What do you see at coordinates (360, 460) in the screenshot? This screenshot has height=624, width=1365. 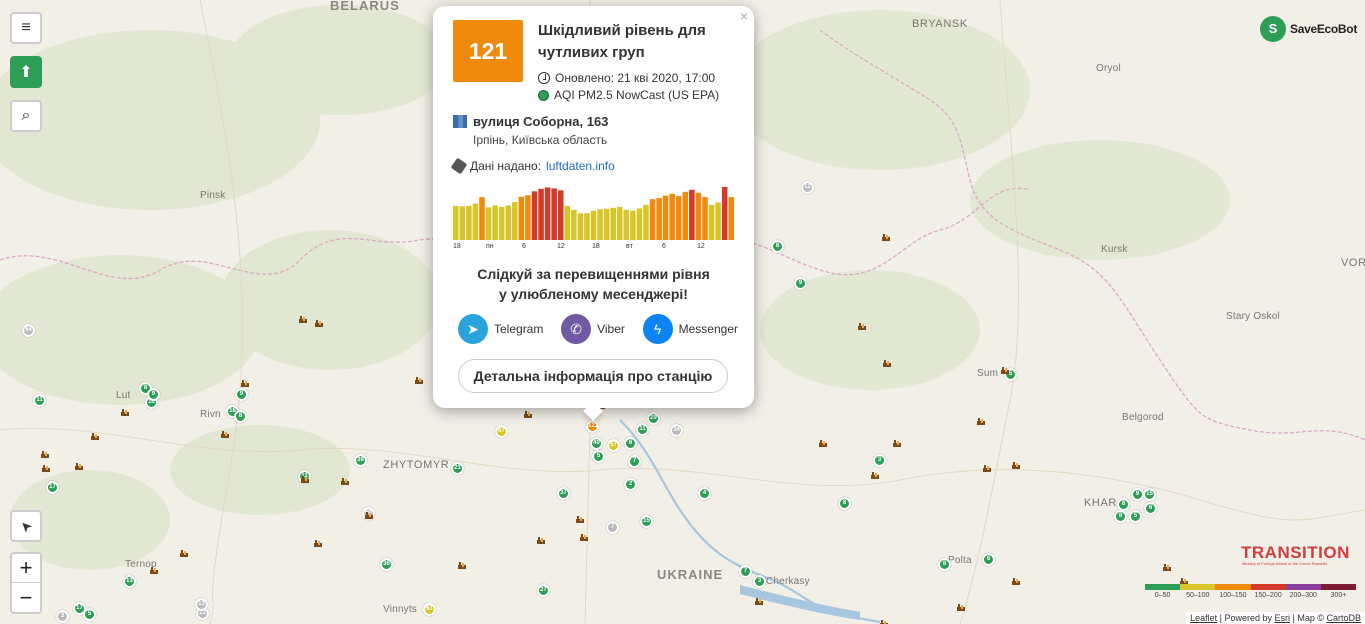 I see `station-marker: 38` at bounding box center [360, 460].